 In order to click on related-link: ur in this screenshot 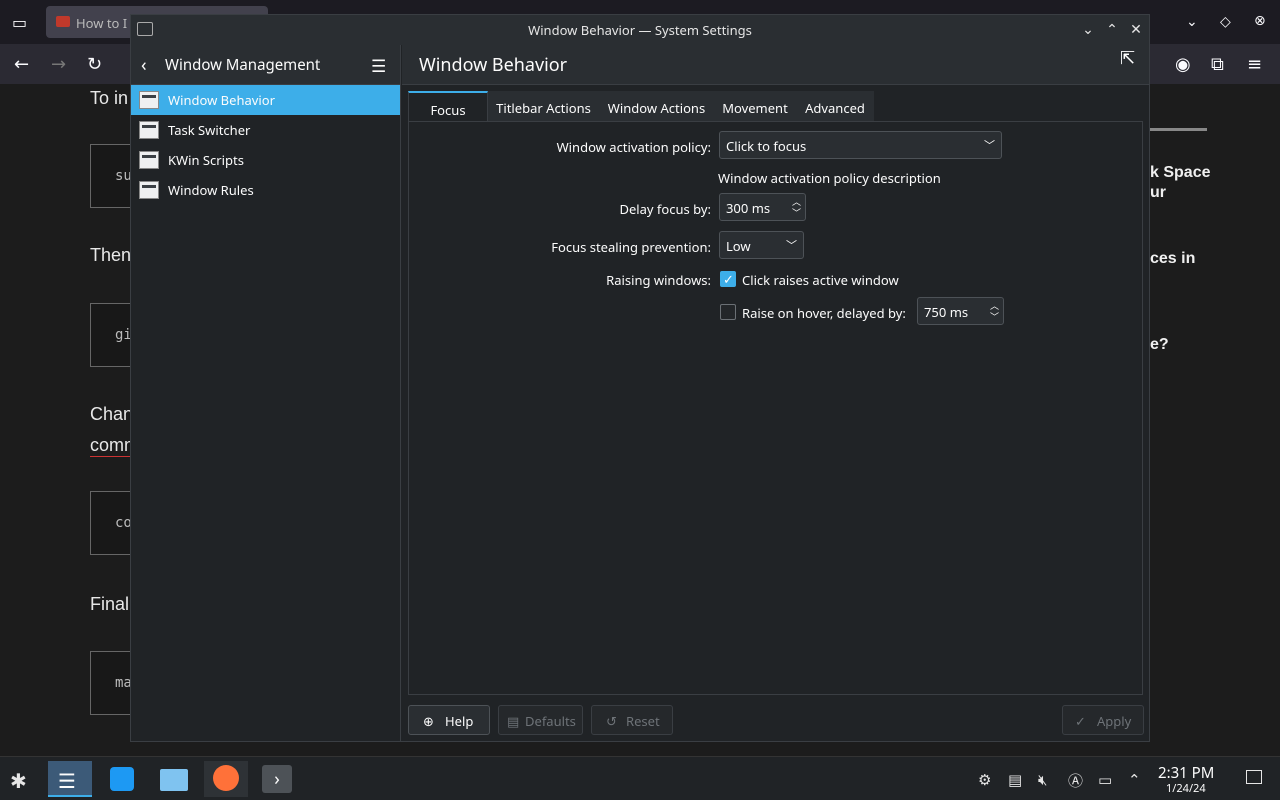, I will do `click(1158, 193)`.